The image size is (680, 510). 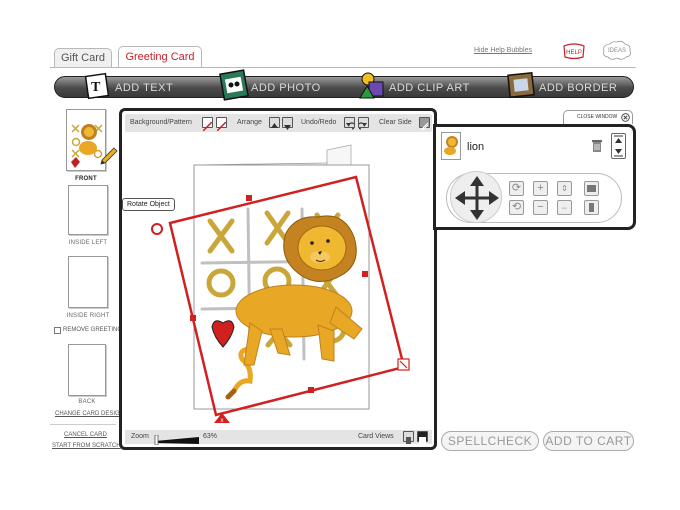 What do you see at coordinates (145, 86) in the screenshot?
I see `add-text-button: T ADD TEXT` at bounding box center [145, 86].